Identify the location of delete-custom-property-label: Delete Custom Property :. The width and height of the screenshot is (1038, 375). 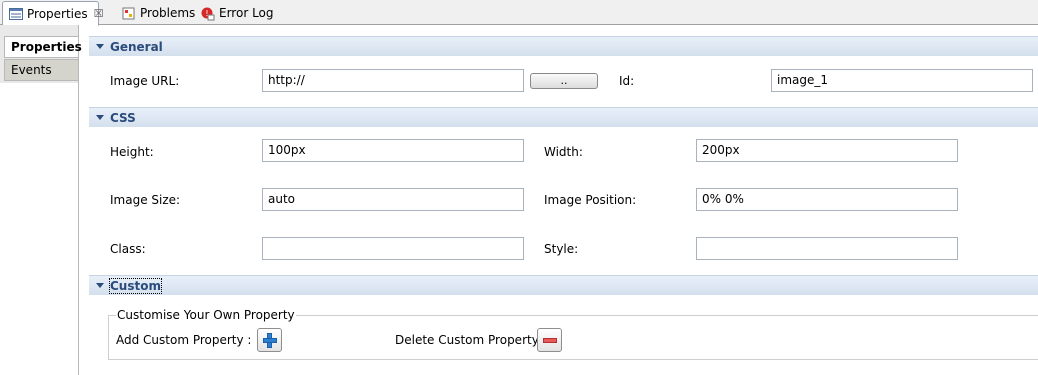
(471, 340).